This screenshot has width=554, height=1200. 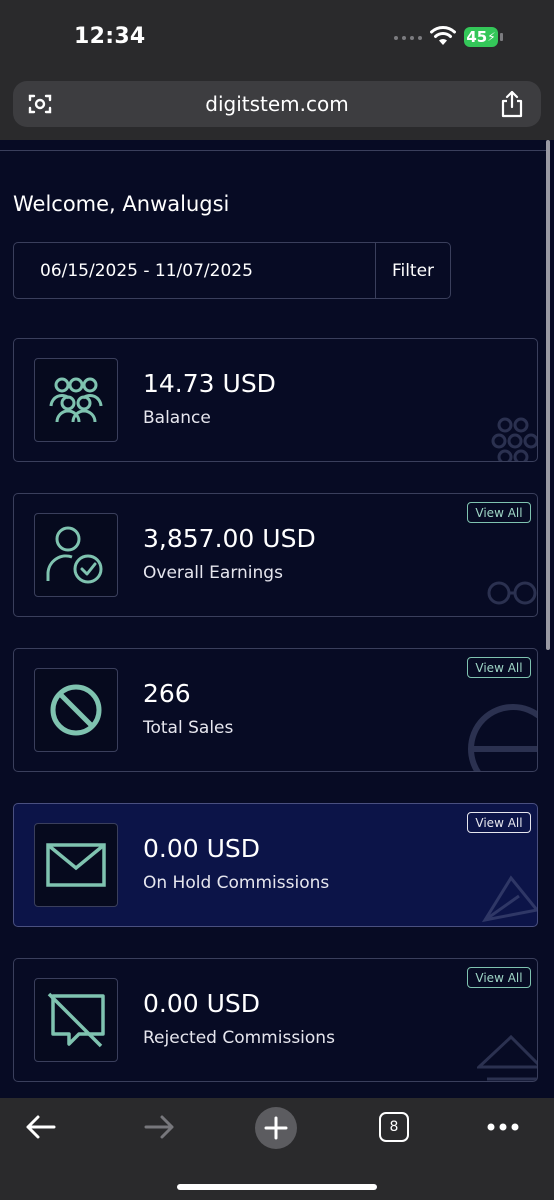 I want to click on battery-cap, so click(x=501, y=37).